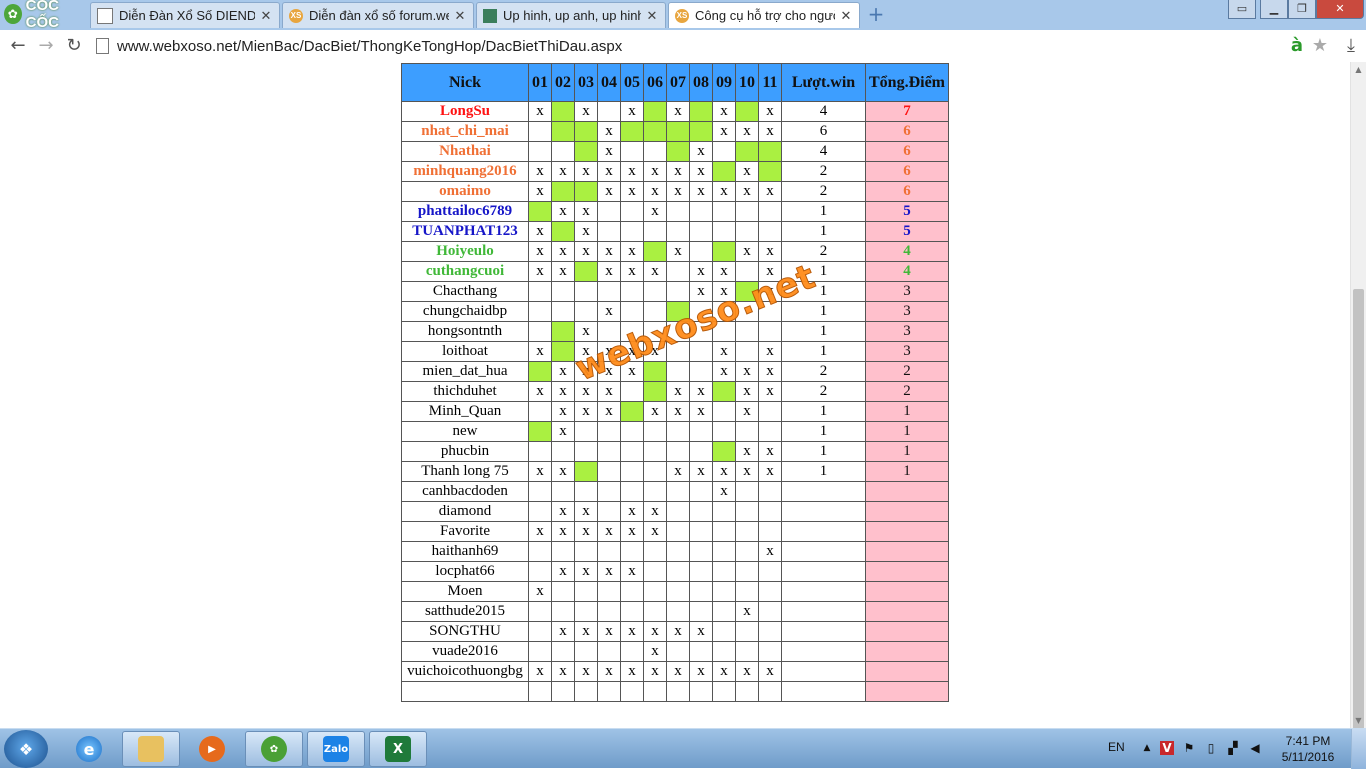 This screenshot has width=1366, height=769. Describe the element at coordinates (212, 749) in the screenshot. I see `media-player-icon: ▶` at that location.